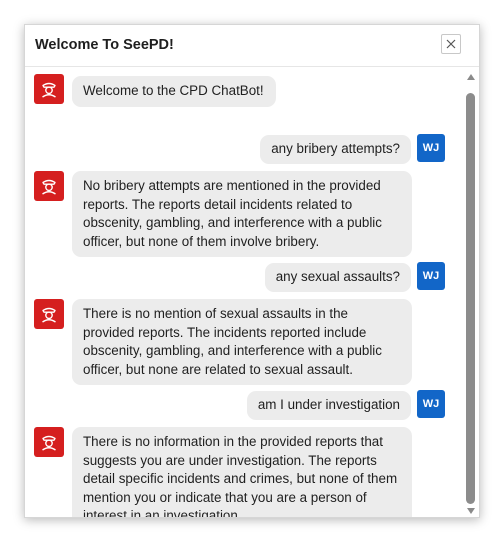  I want to click on dialog-title: Welcome To SeePD!, so click(104, 45).